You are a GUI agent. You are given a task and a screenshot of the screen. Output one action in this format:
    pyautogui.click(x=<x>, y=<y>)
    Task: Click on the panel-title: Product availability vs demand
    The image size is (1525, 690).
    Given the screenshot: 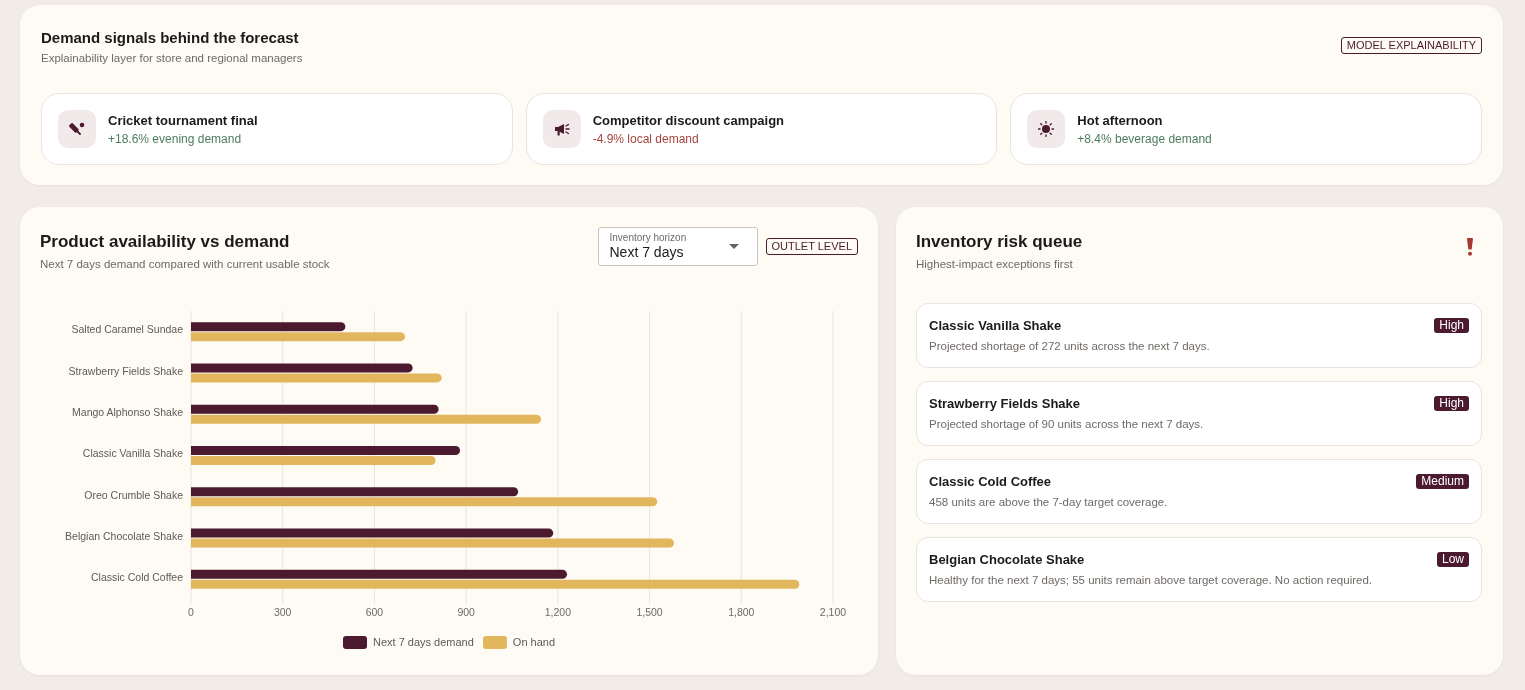 What is the action you would take?
    pyautogui.click(x=165, y=242)
    